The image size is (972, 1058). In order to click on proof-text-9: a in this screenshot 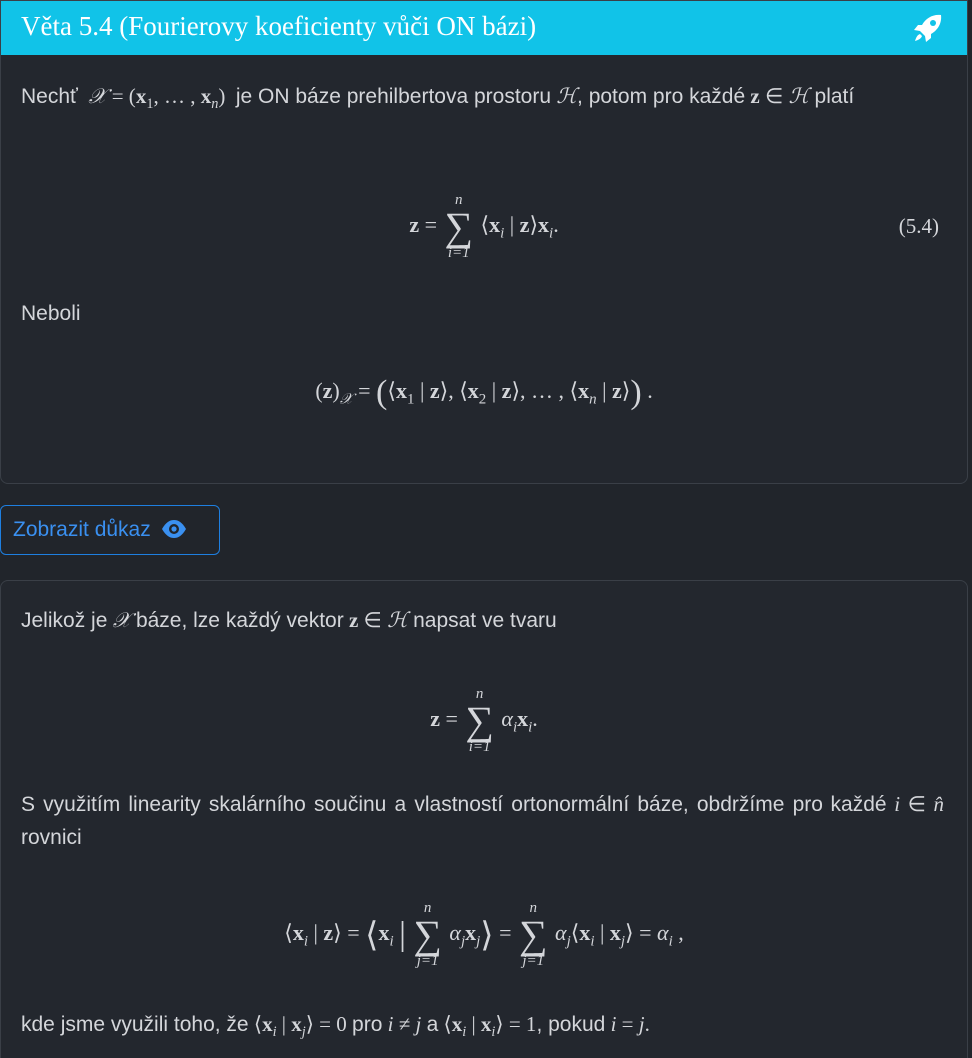, I will do `click(432, 1024)`.